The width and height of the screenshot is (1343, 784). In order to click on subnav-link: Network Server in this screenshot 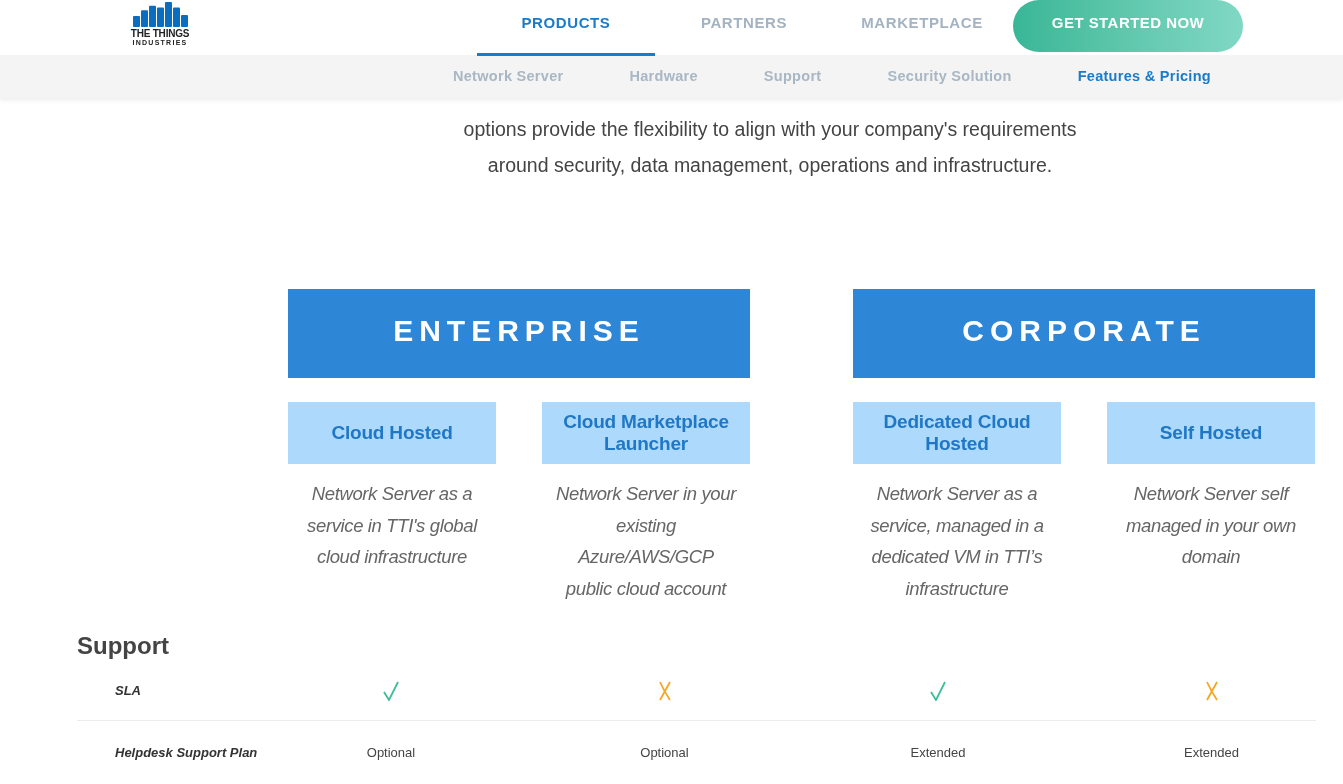, I will do `click(508, 76)`.